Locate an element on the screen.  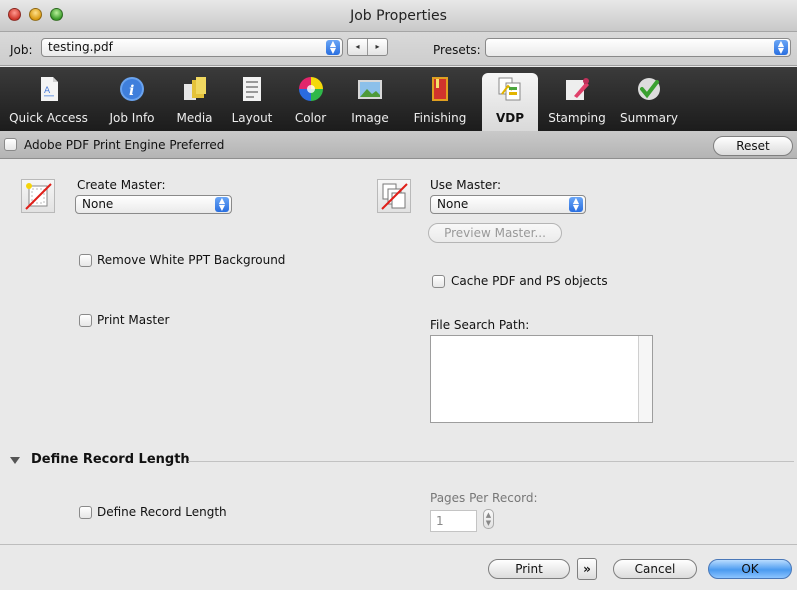
define-record-length-checkbox is located at coordinates (85, 512).